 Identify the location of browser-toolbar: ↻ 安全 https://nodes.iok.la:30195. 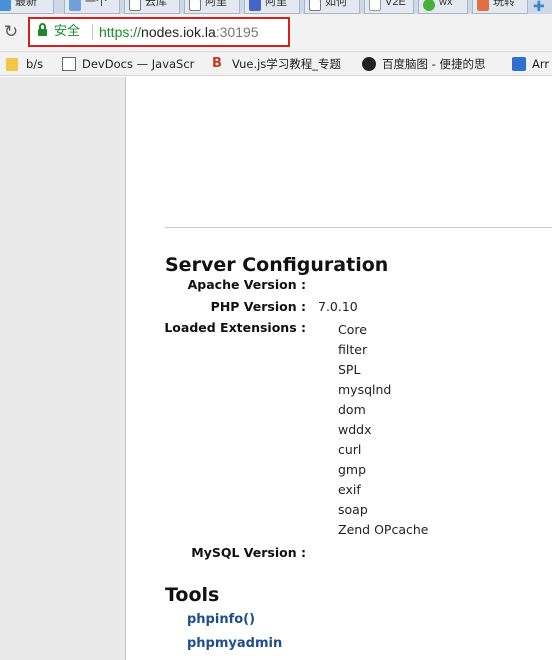
(276, 33).